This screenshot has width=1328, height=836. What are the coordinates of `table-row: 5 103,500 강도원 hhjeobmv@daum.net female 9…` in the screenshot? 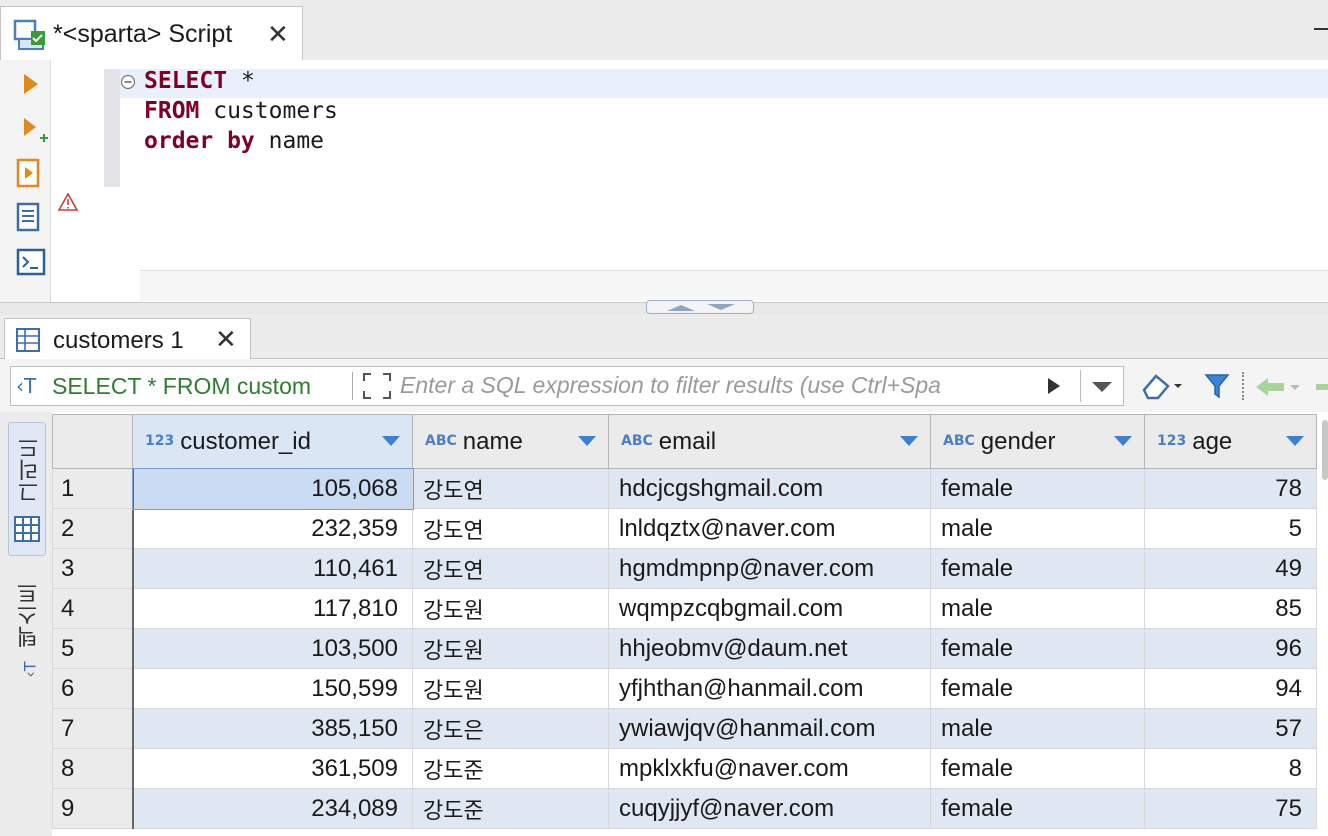 It's located at (684, 648).